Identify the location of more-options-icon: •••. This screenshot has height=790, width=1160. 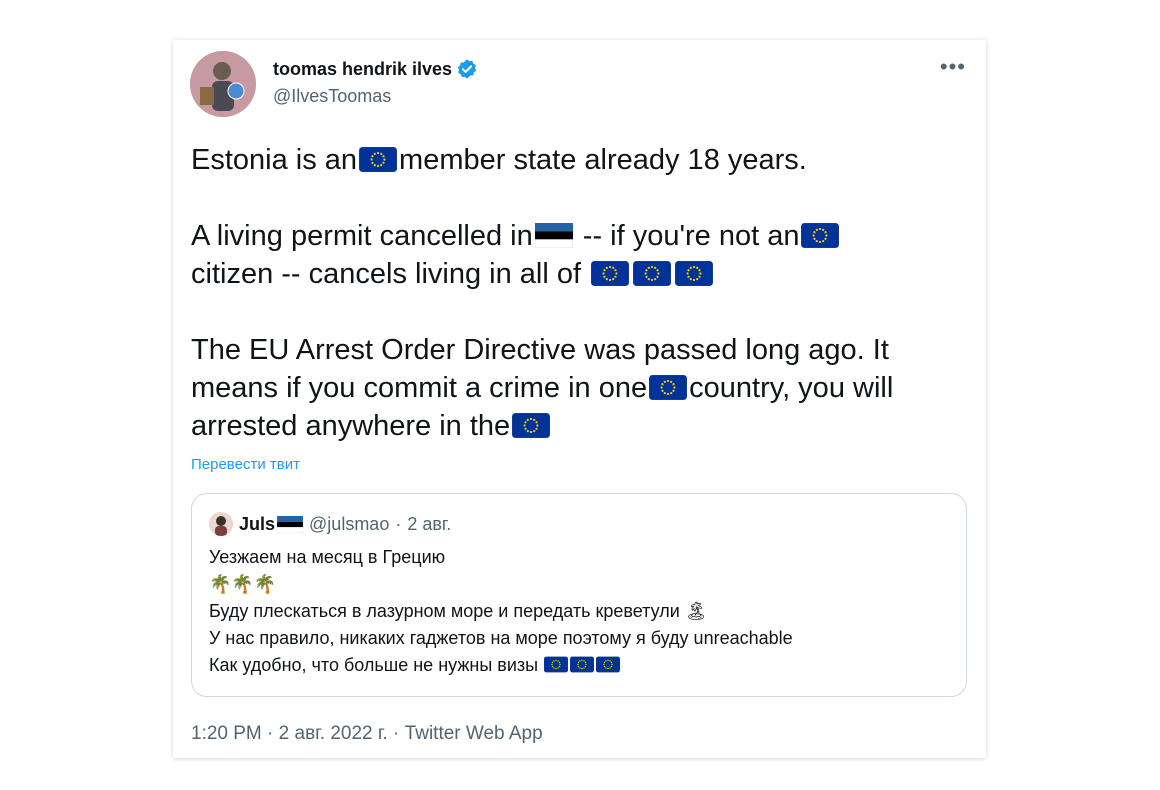
(953, 67).